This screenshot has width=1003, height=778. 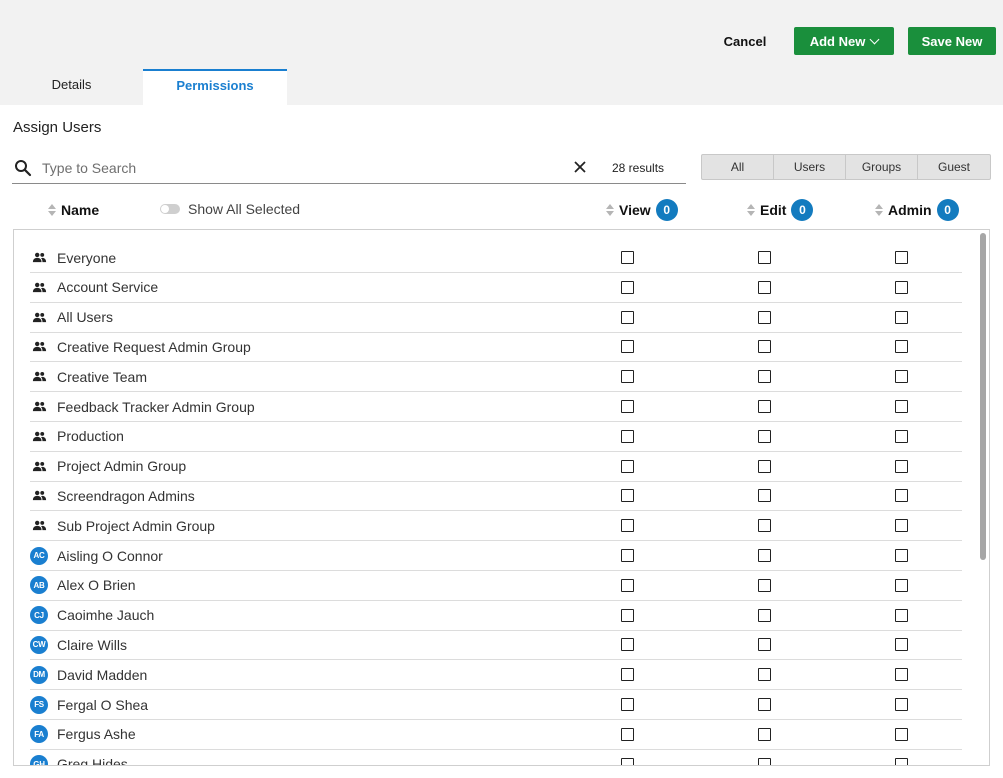 What do you see at coordinates (954, 167) in the screenshot?
I see `filter-guest: Guest` at bounding box center [954, 167].